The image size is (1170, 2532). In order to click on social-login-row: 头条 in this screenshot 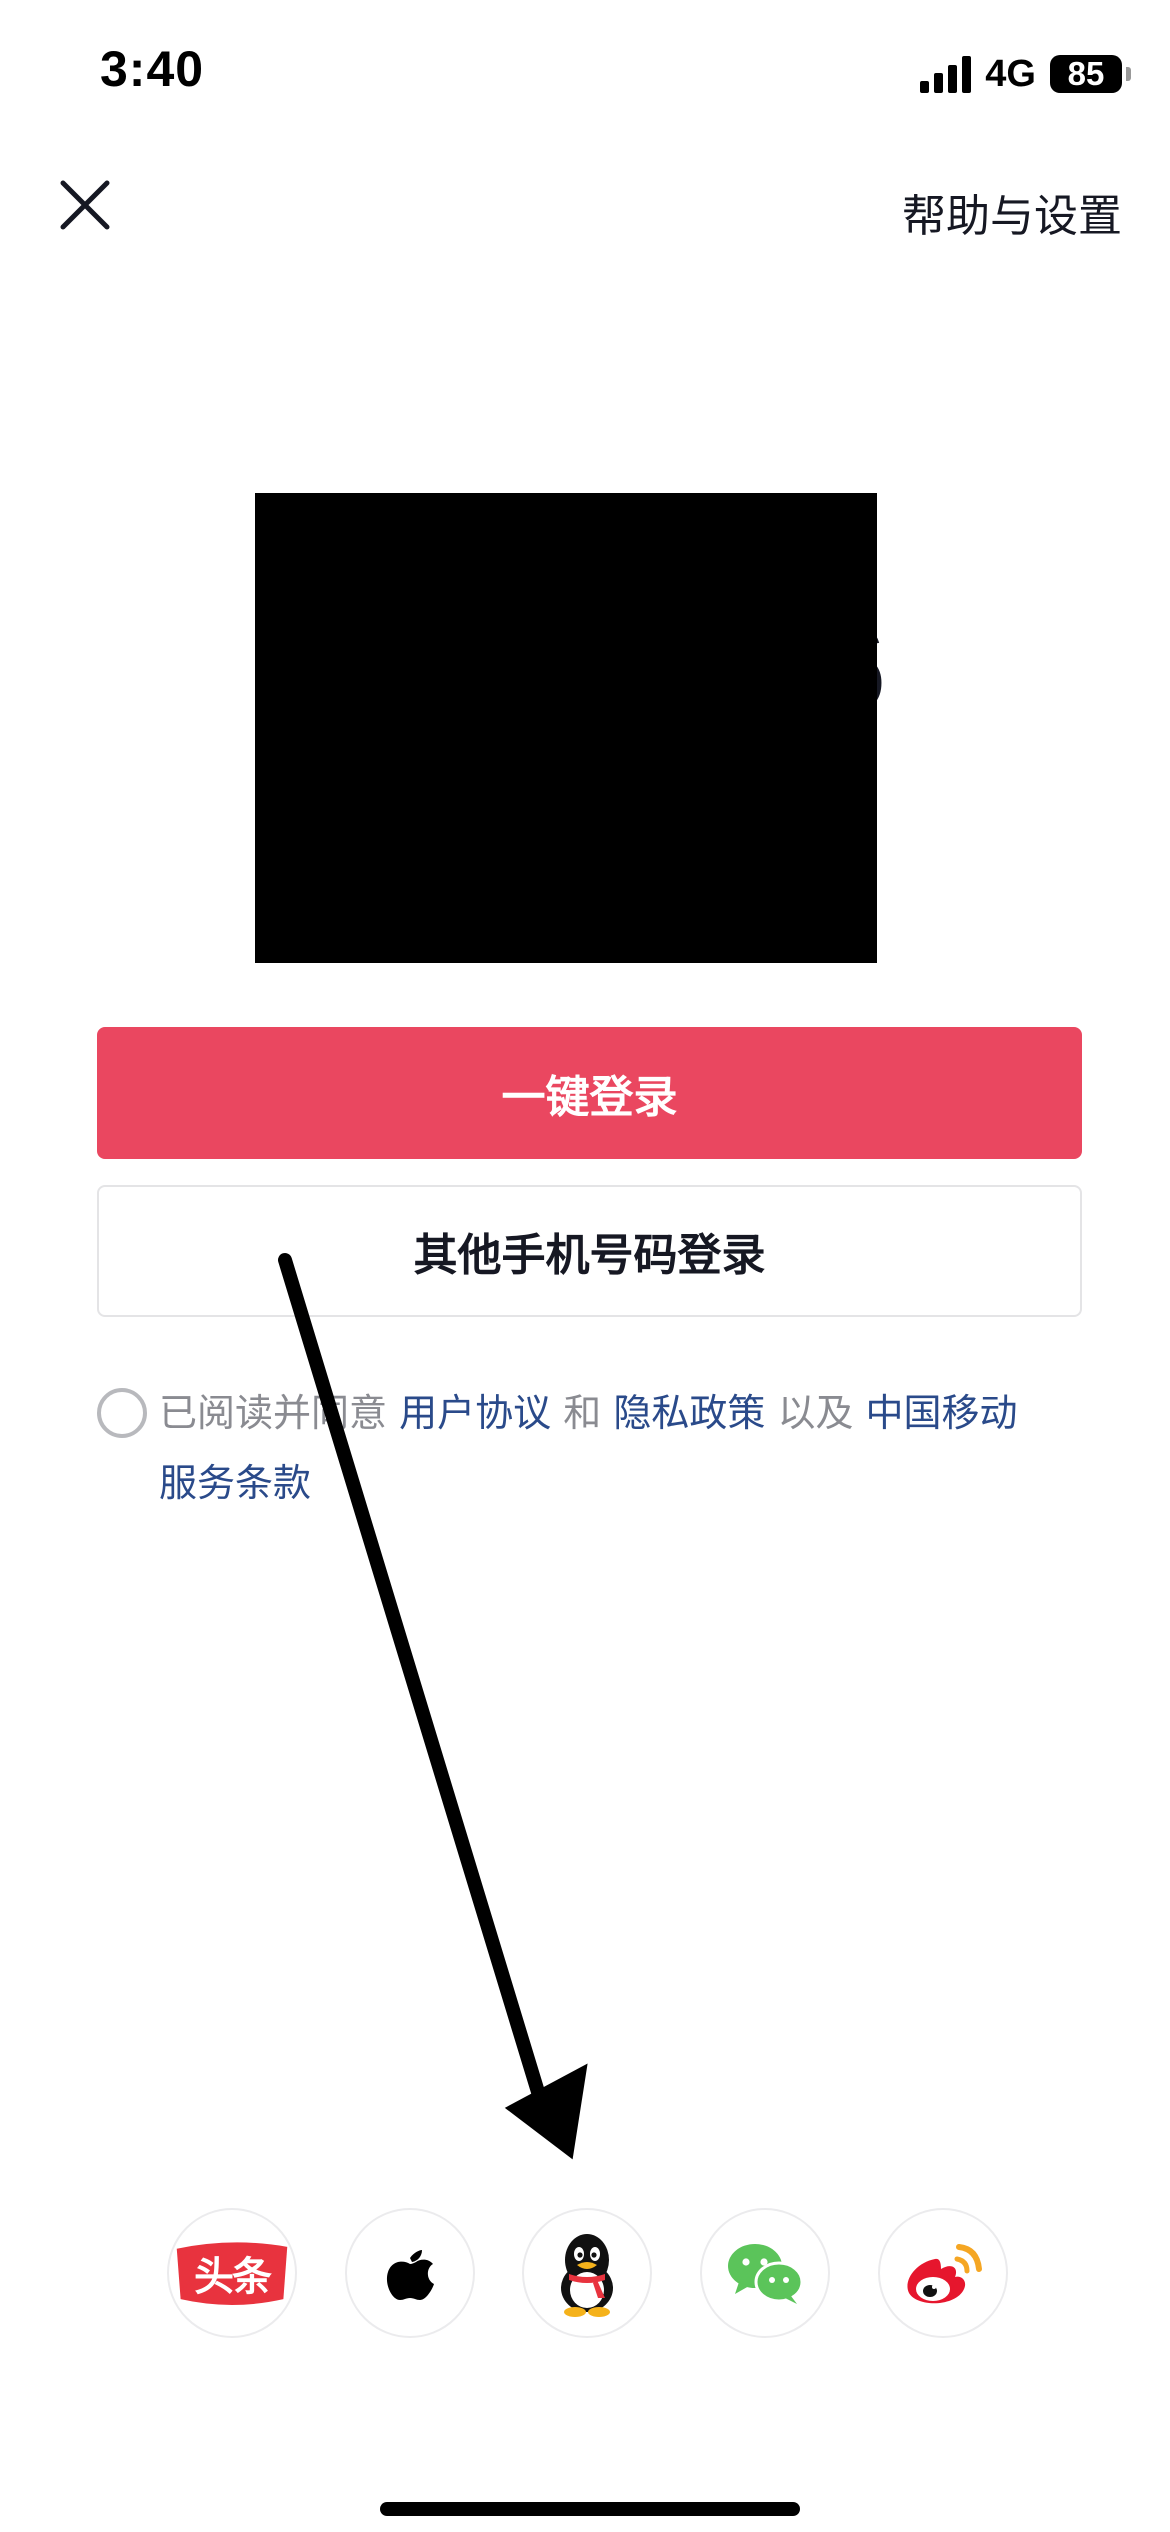, I will do `click(585, 2273)`.